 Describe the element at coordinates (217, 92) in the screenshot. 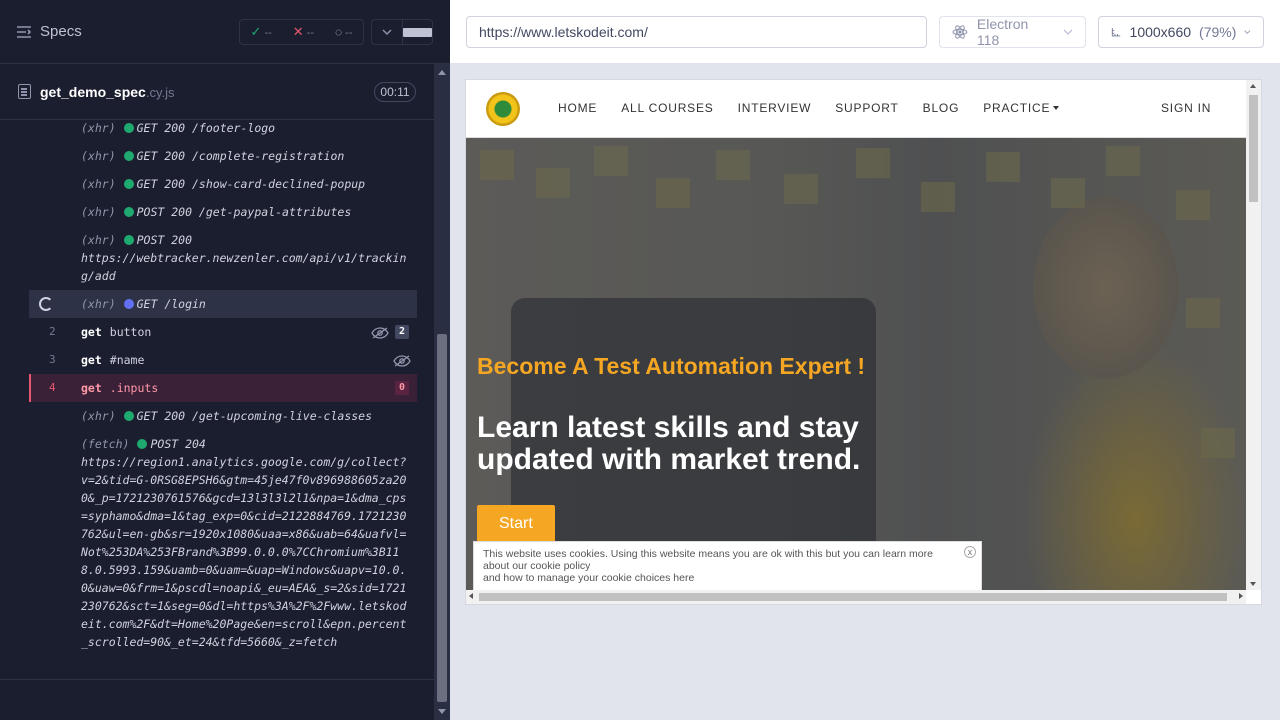

I see `spec-header: get_demo_spec.cy.js 00:11` at that location.